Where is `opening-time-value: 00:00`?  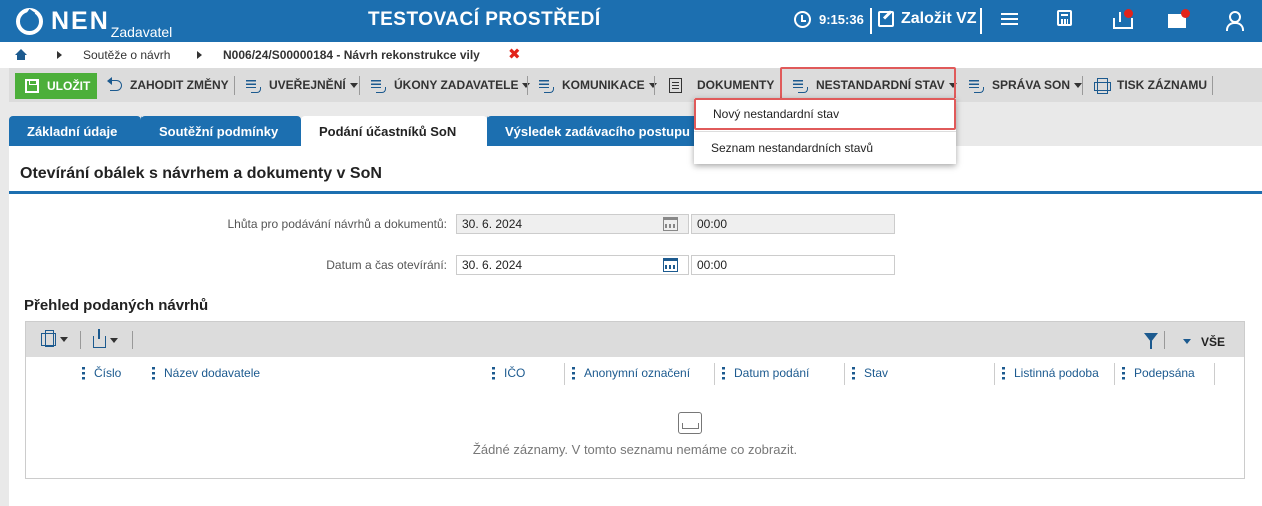 opening-time-value: 00:00 is located at coordinates (712, 265).